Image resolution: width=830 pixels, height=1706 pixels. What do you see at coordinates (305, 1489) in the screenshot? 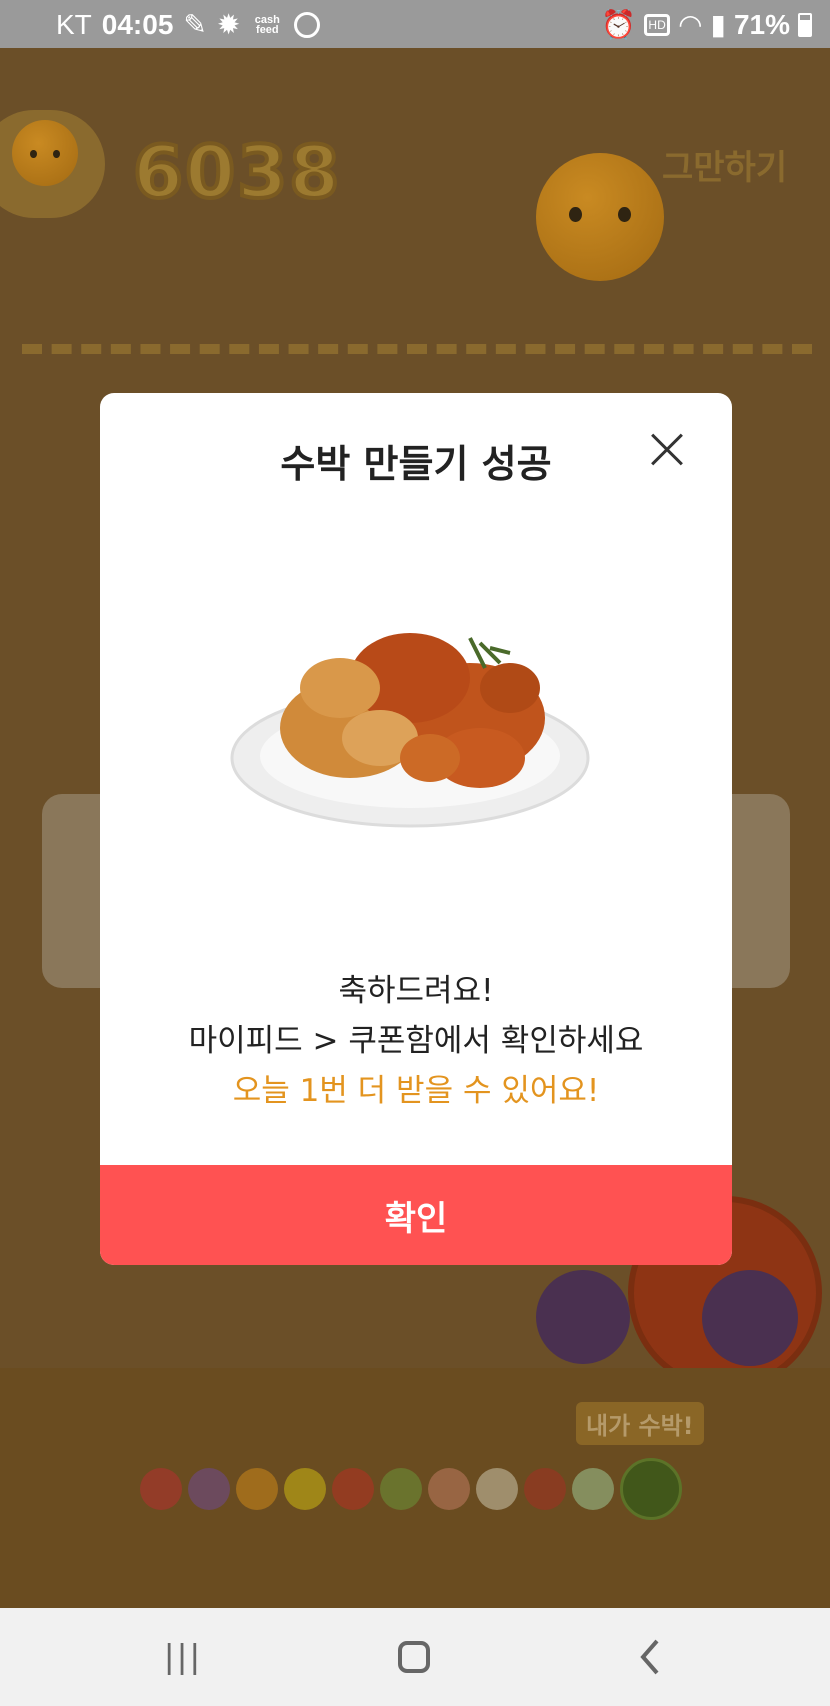
I see `fruit-lemon-icon` at bounding box center [305, 1489].